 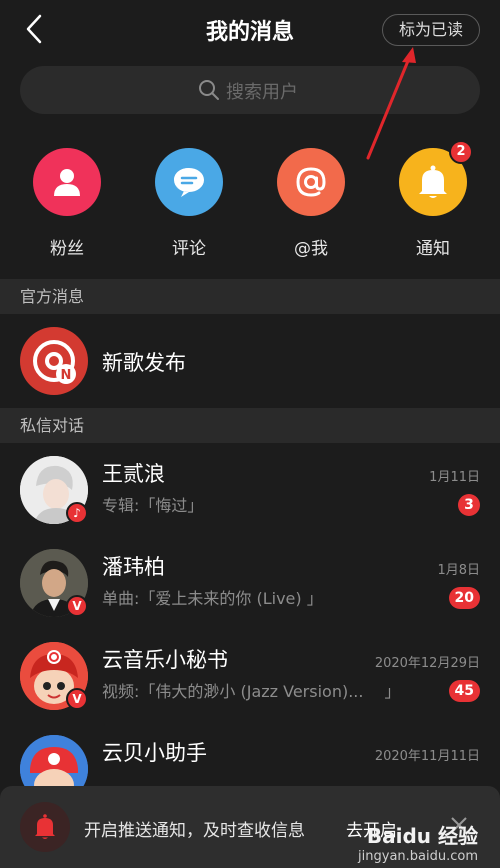 What do you see at coordinates (250, 30) in the screenshot?
I see `header: 我的消息 标为已读` at bounding box center [250, 30].